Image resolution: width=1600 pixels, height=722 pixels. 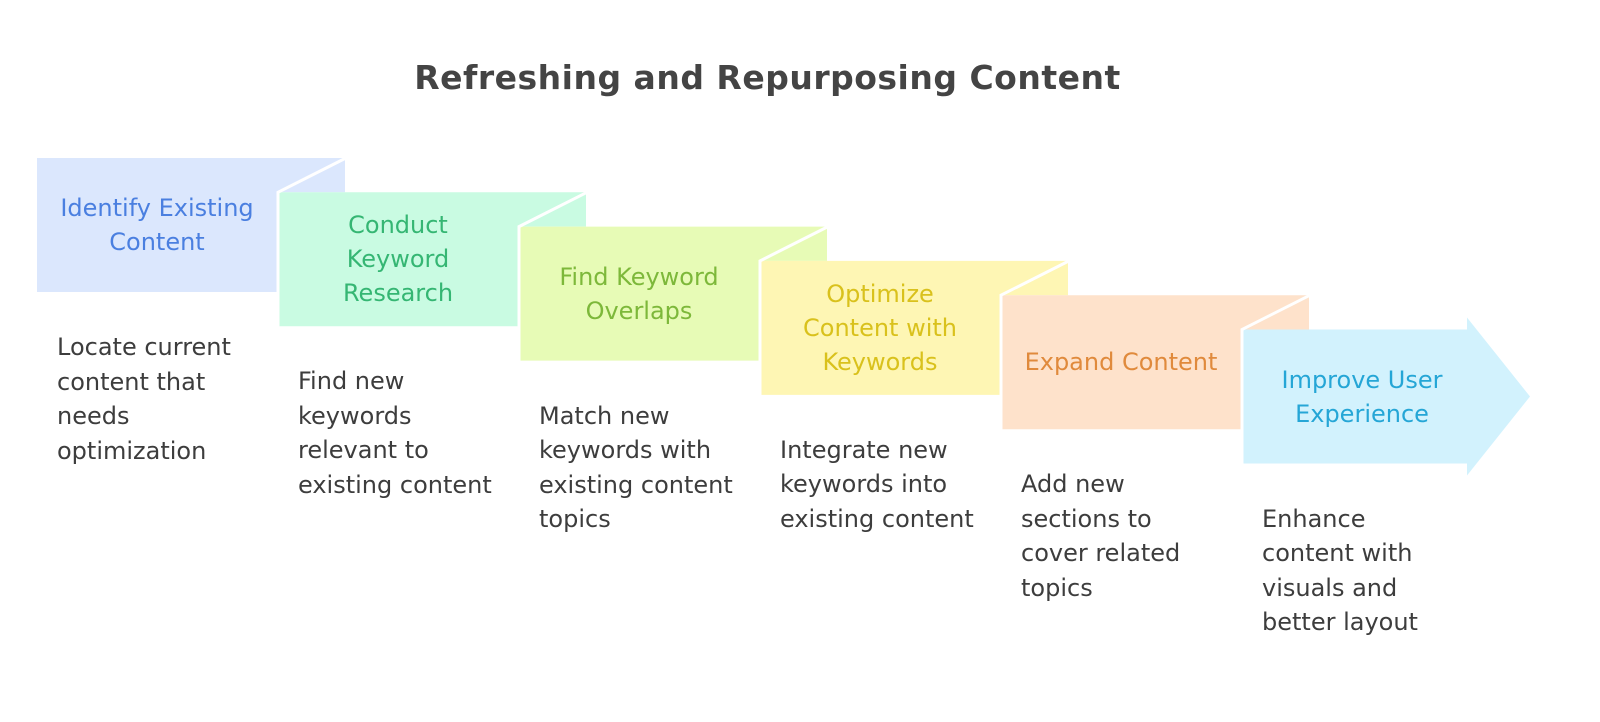 I want to click on step-title-1: Identify Existing Content, so click(x=157, y=225).